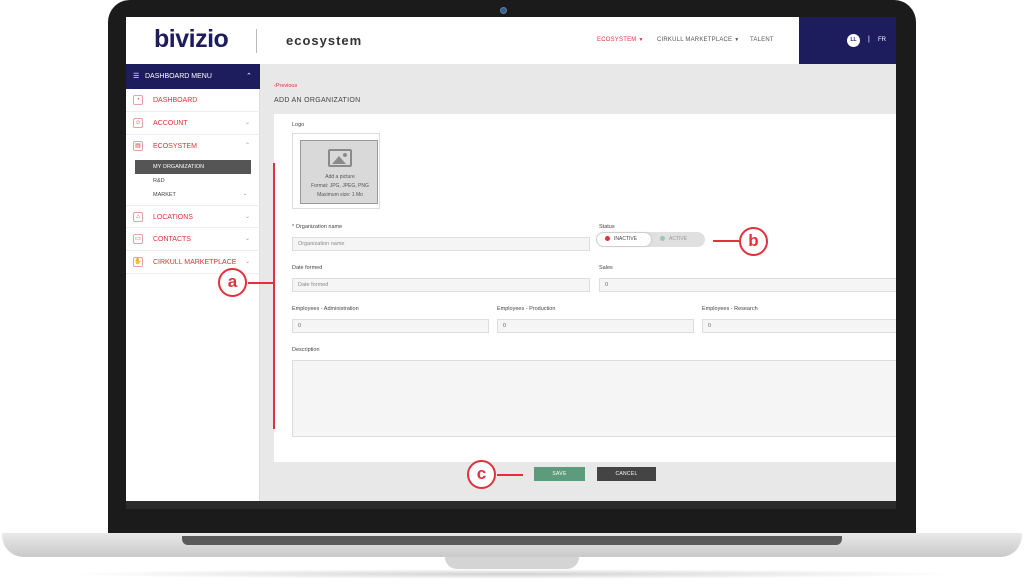 Image resolution: width=1024 pixels, height=587 pixels. I want to click on sidebar-subitem-rd: R&D, so click(193, 181).